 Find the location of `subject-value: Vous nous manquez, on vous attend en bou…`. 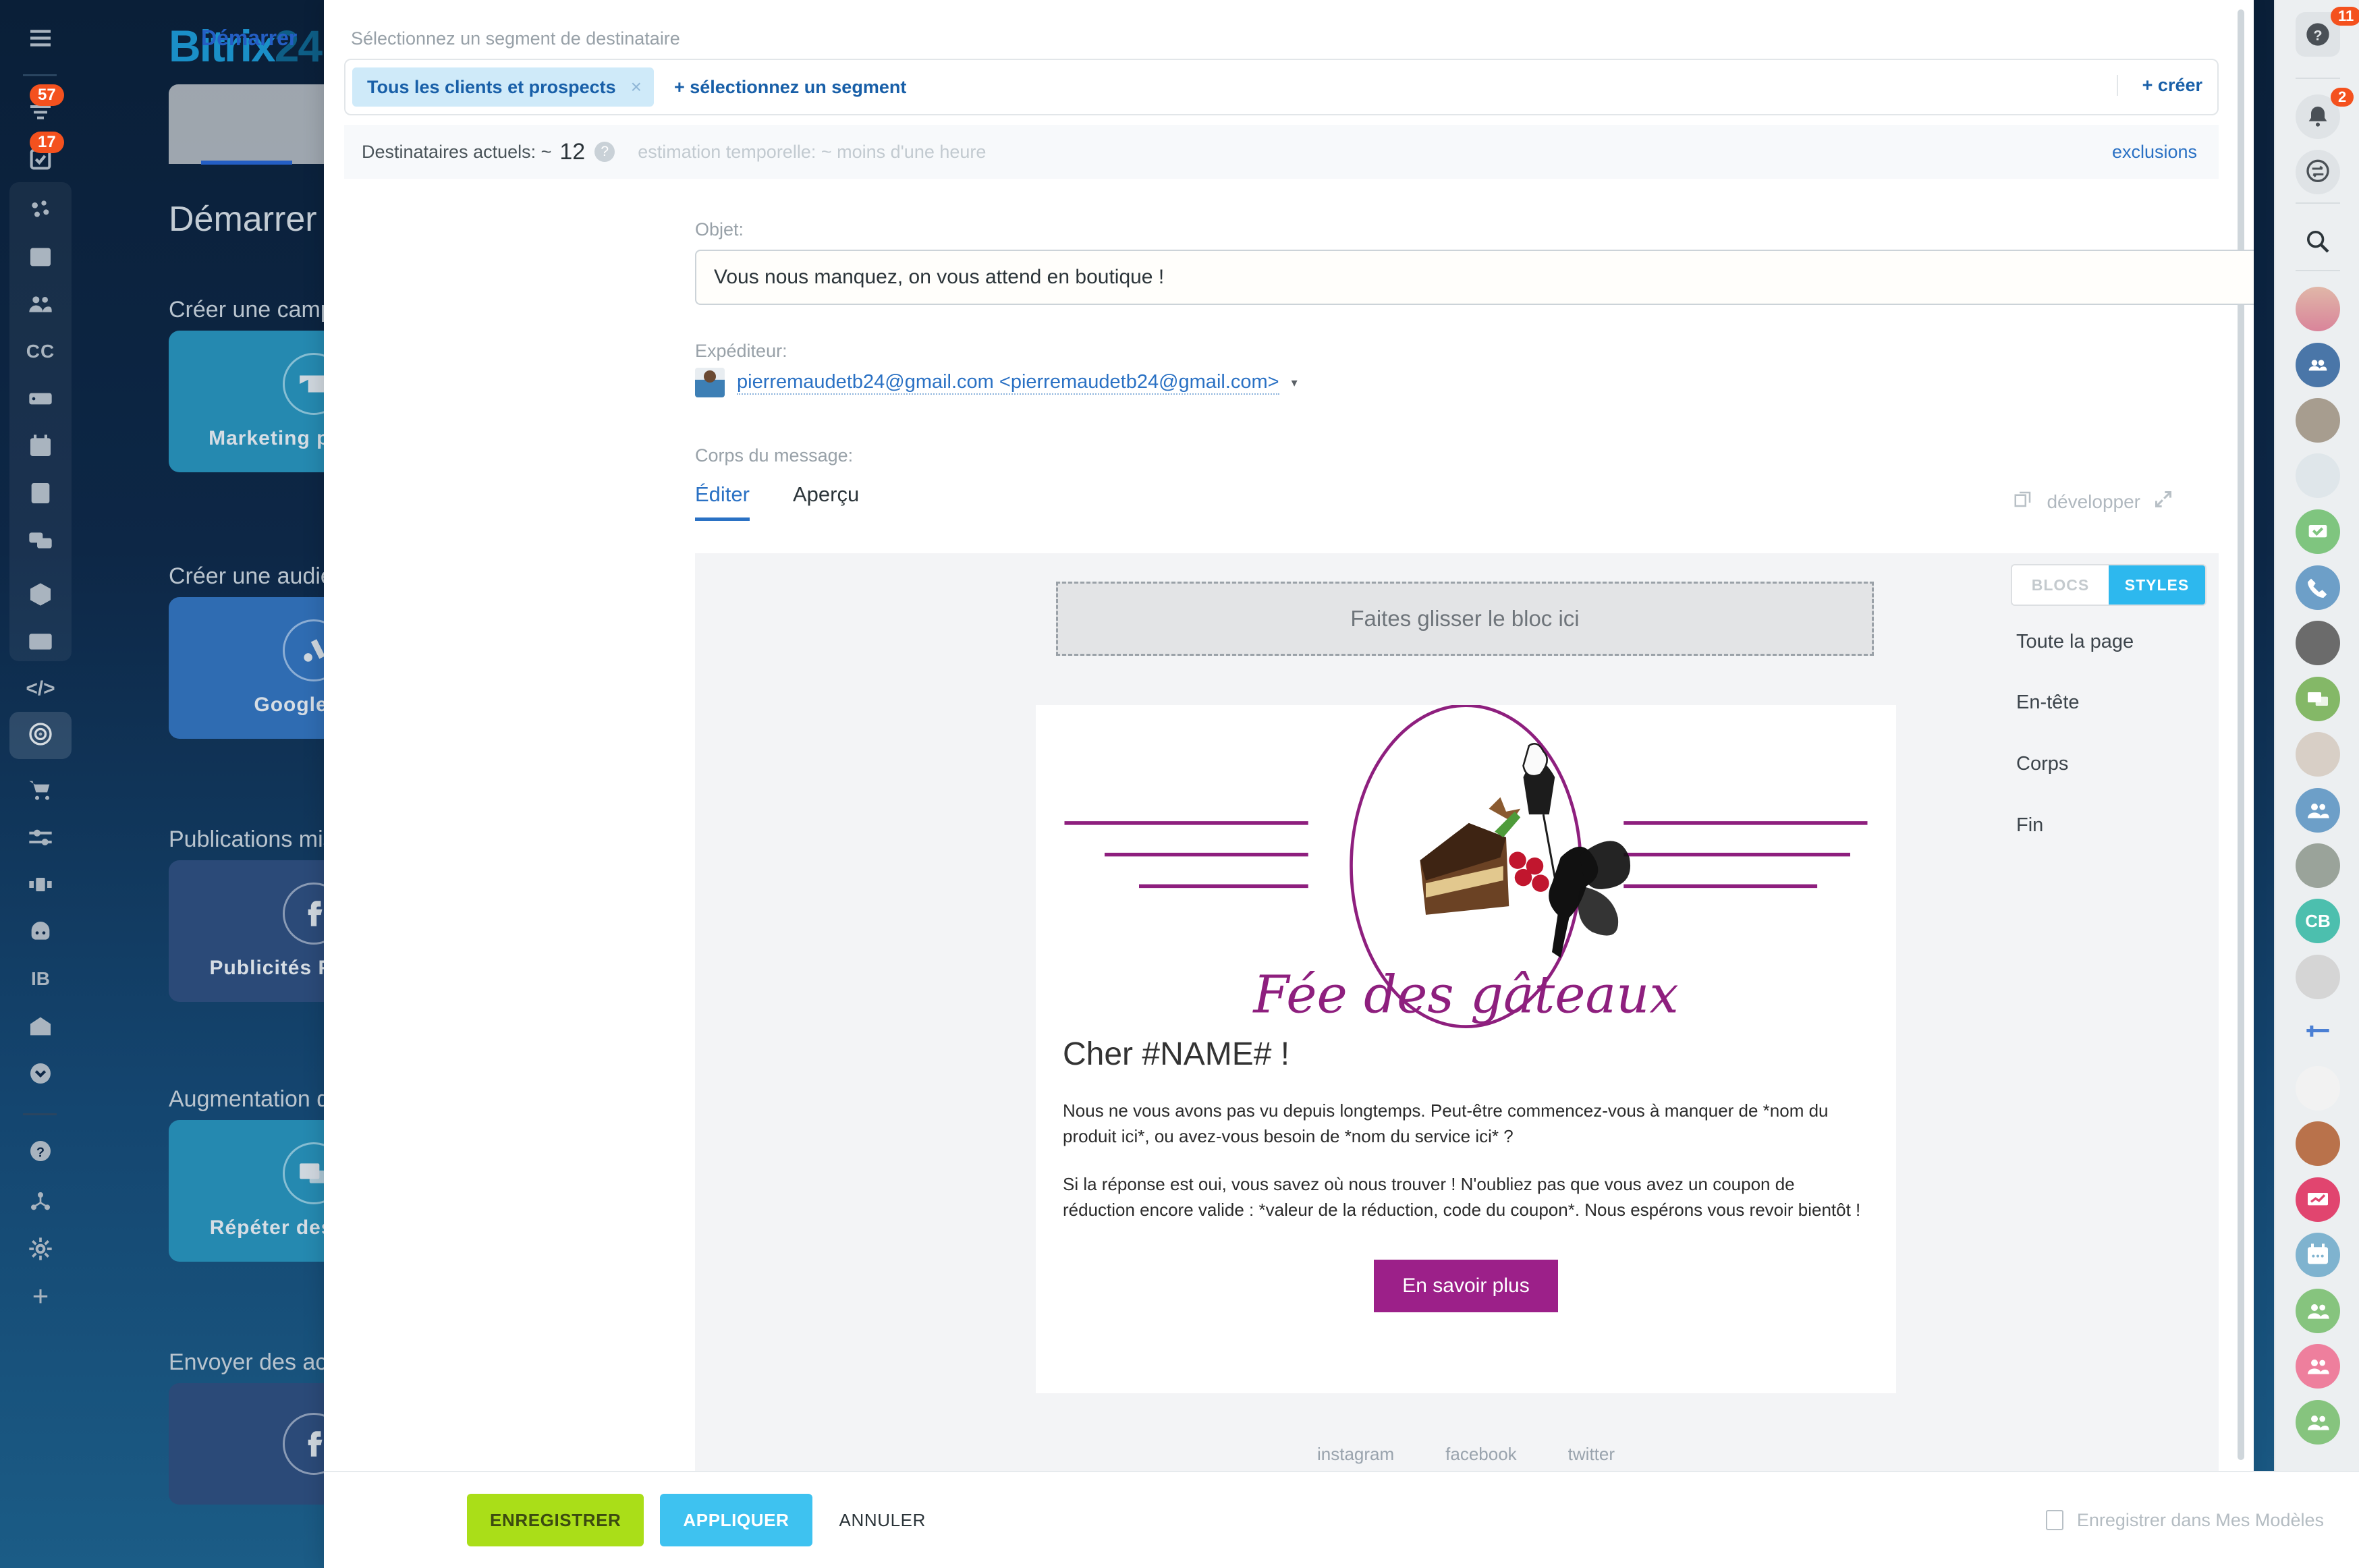

subject-value: Vous nous manquez, on vous attend en bou… is located at coordinates (940, 277).